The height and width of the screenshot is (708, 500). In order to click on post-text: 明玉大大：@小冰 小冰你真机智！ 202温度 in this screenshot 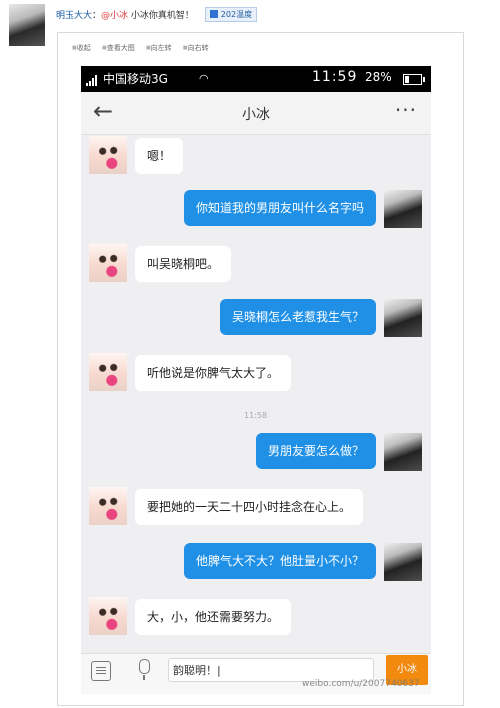, I will do `click(157, 14)`.